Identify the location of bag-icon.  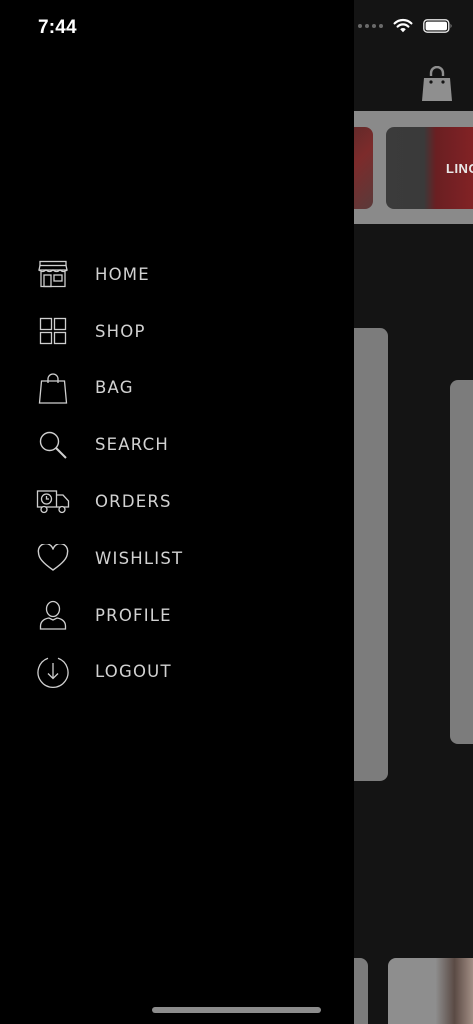
(53, 388).